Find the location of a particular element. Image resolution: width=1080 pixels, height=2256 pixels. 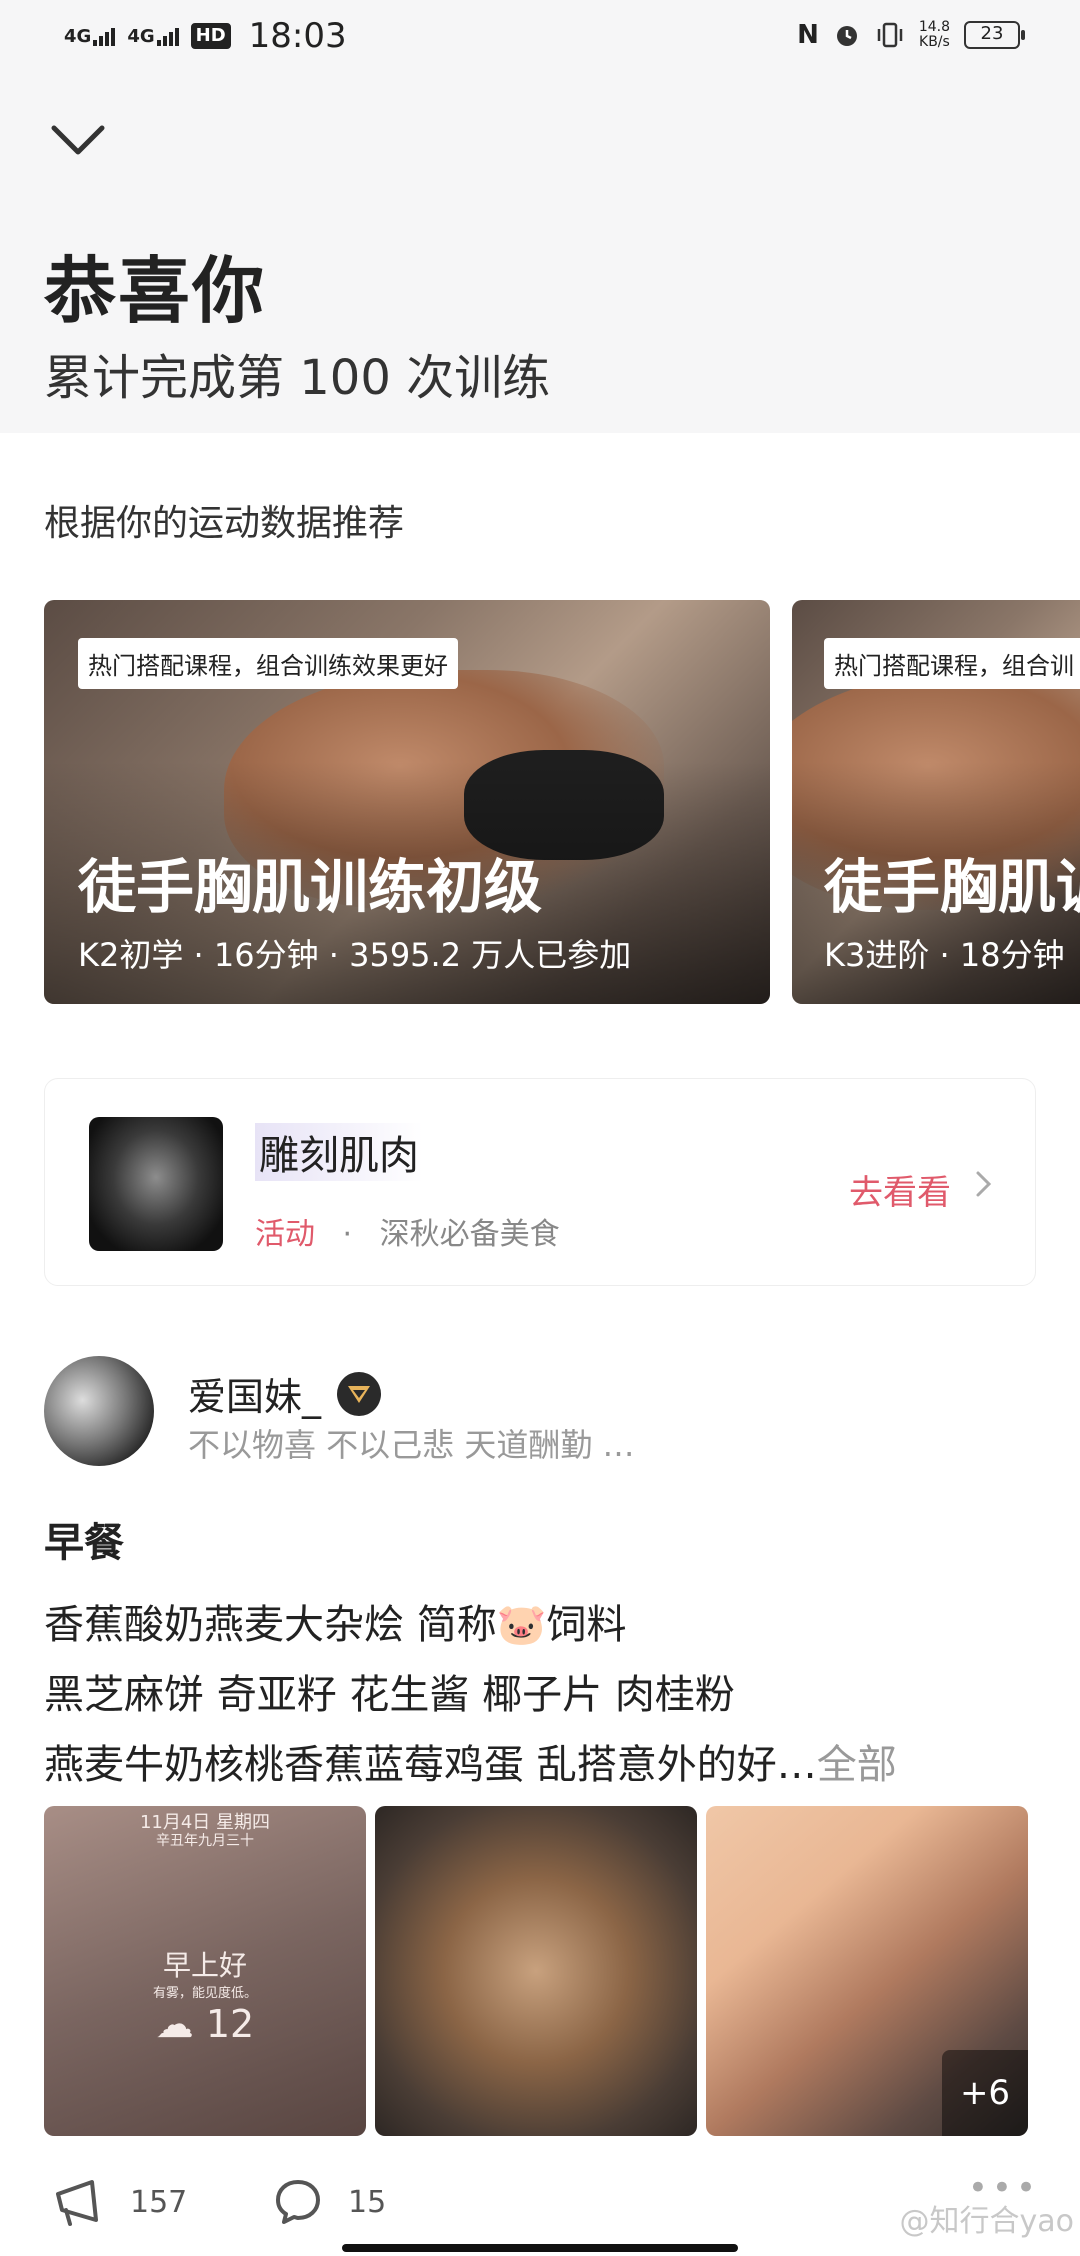

activity-cta-button: 去看看 is located at coordinates (900, 1189).